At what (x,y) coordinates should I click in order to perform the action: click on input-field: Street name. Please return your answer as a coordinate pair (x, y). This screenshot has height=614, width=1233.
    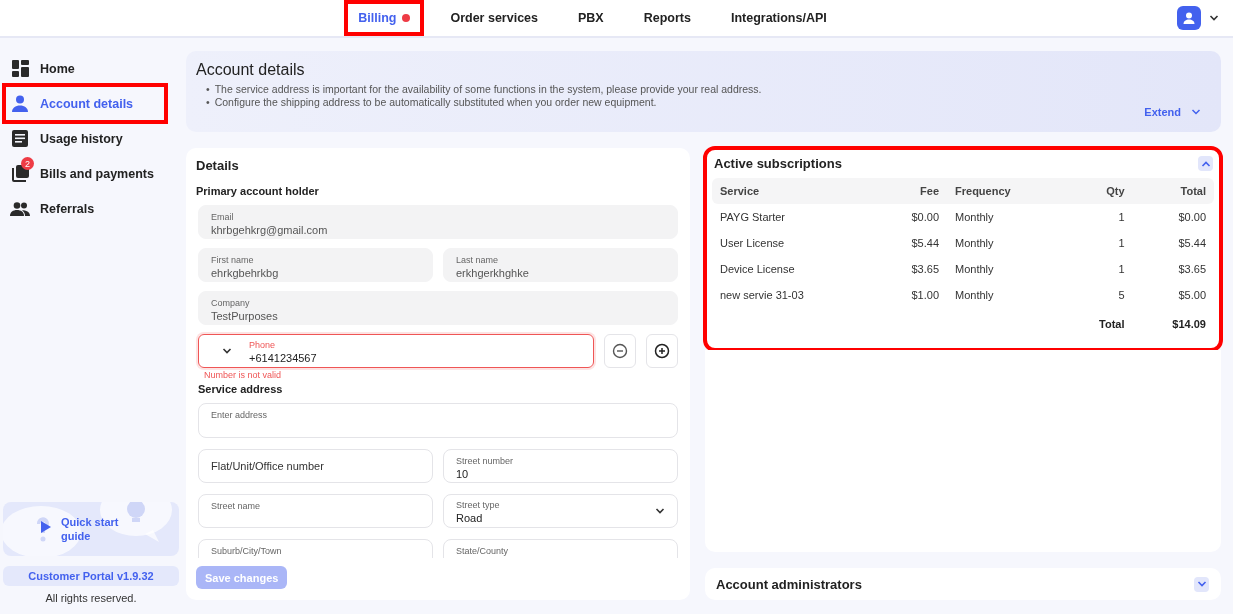
    Looking at the image, I should click on (315, 511).